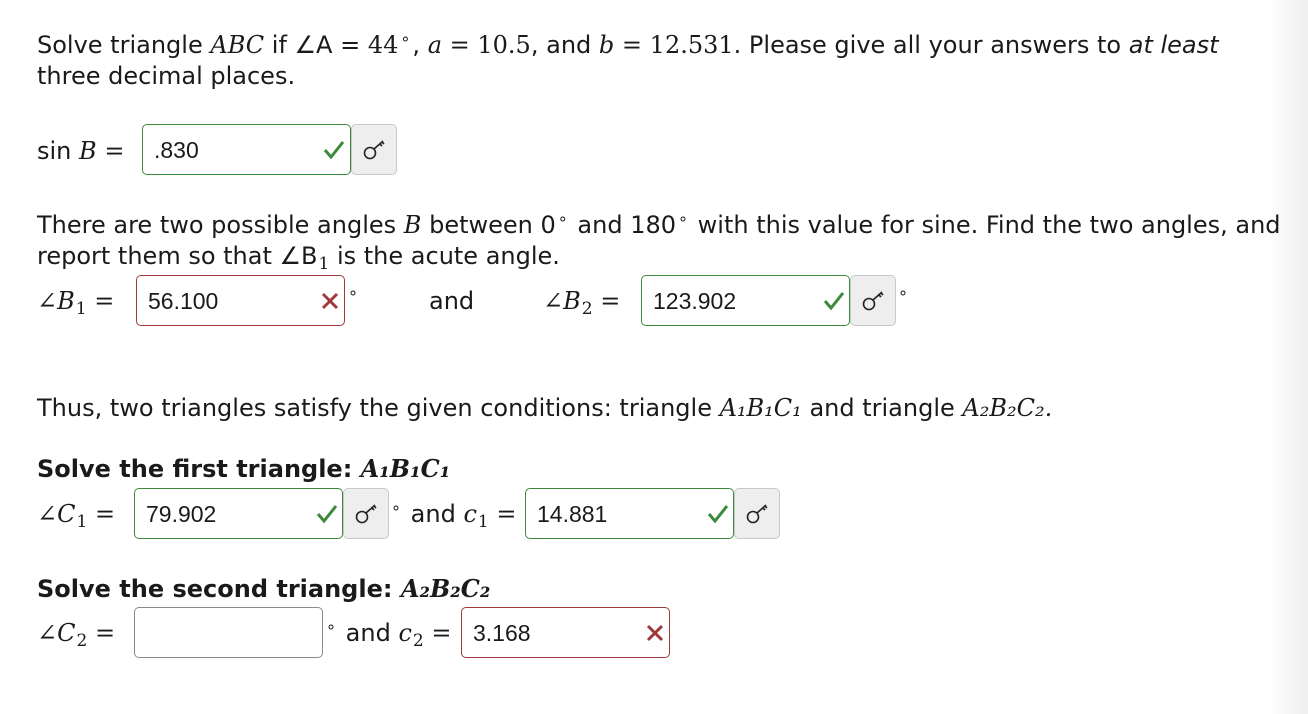 The image size is (1308, 714). Describe the element at coordinates (627, 225) in the screenshot. I see `two-angles-text-3: and 180` at that location.